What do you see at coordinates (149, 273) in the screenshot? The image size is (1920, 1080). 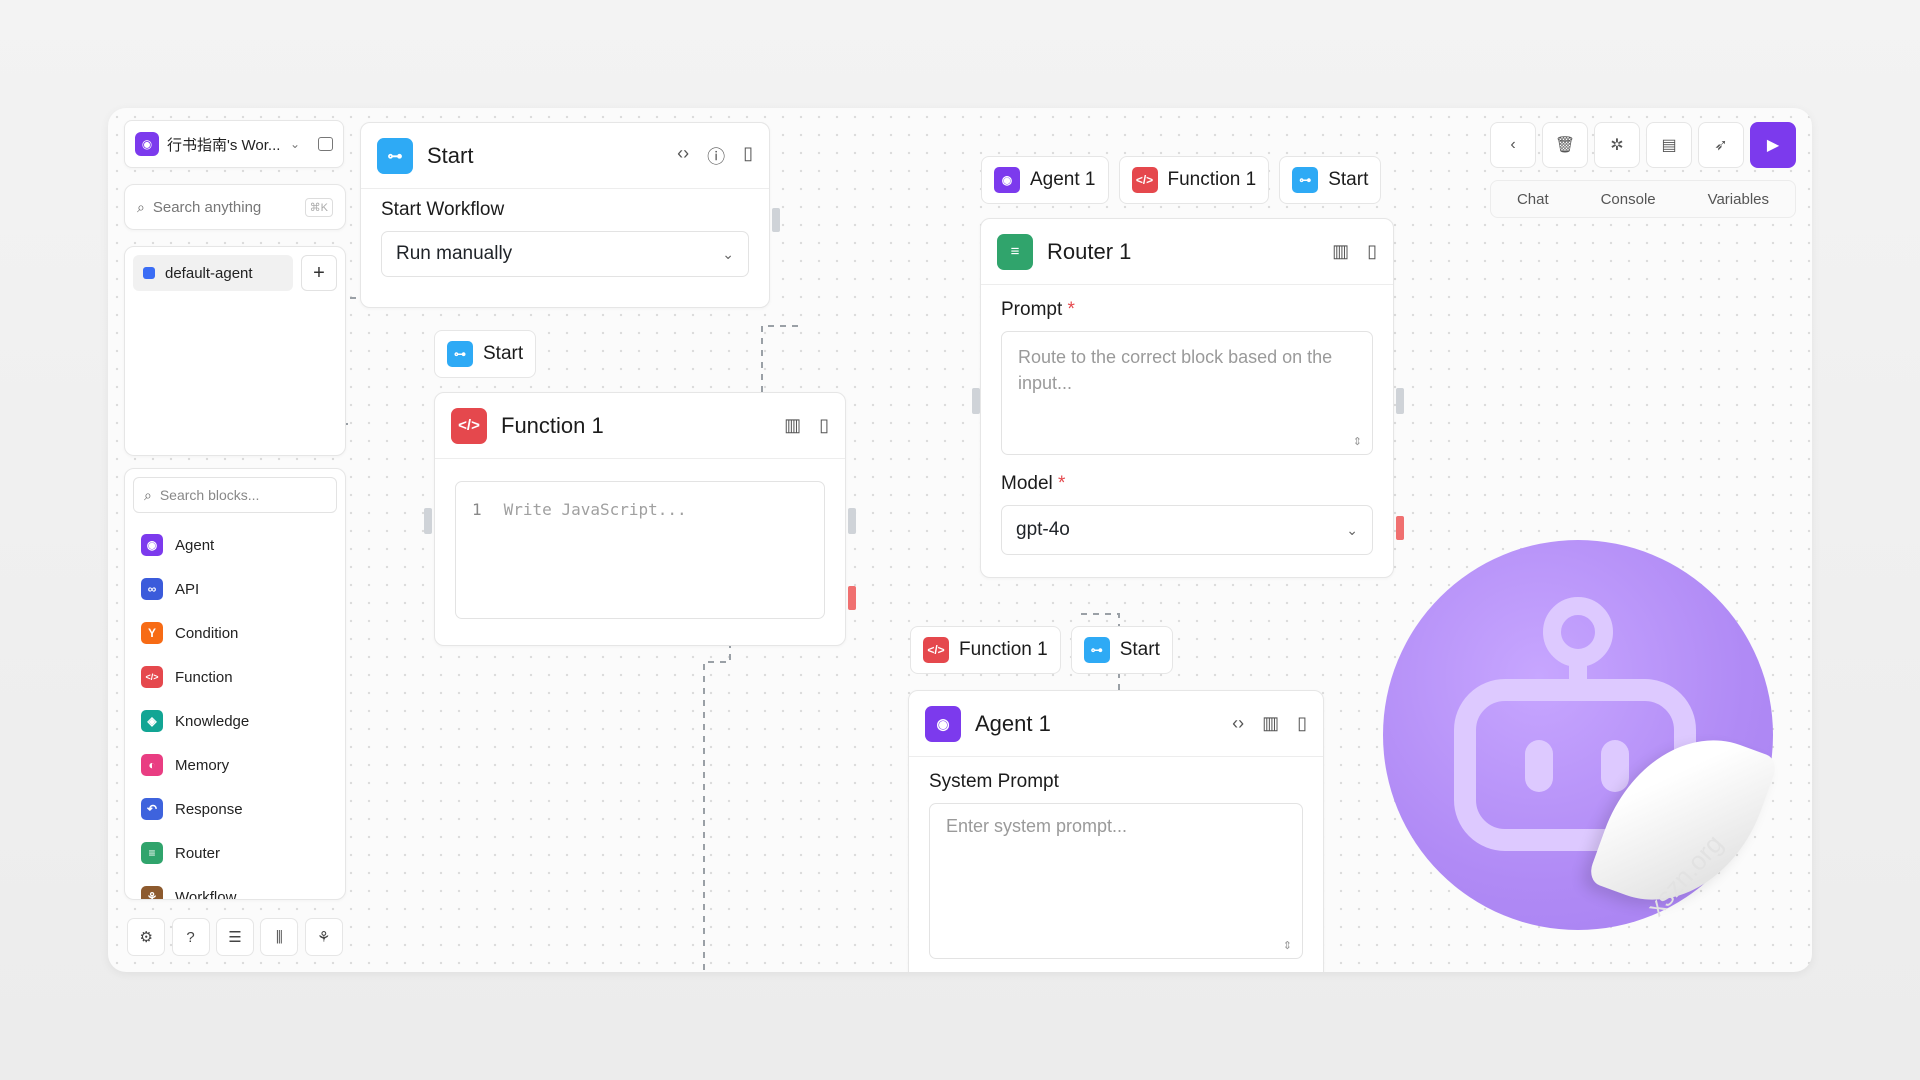 I see `agent-color-dot` at bounding box center [149, 273].